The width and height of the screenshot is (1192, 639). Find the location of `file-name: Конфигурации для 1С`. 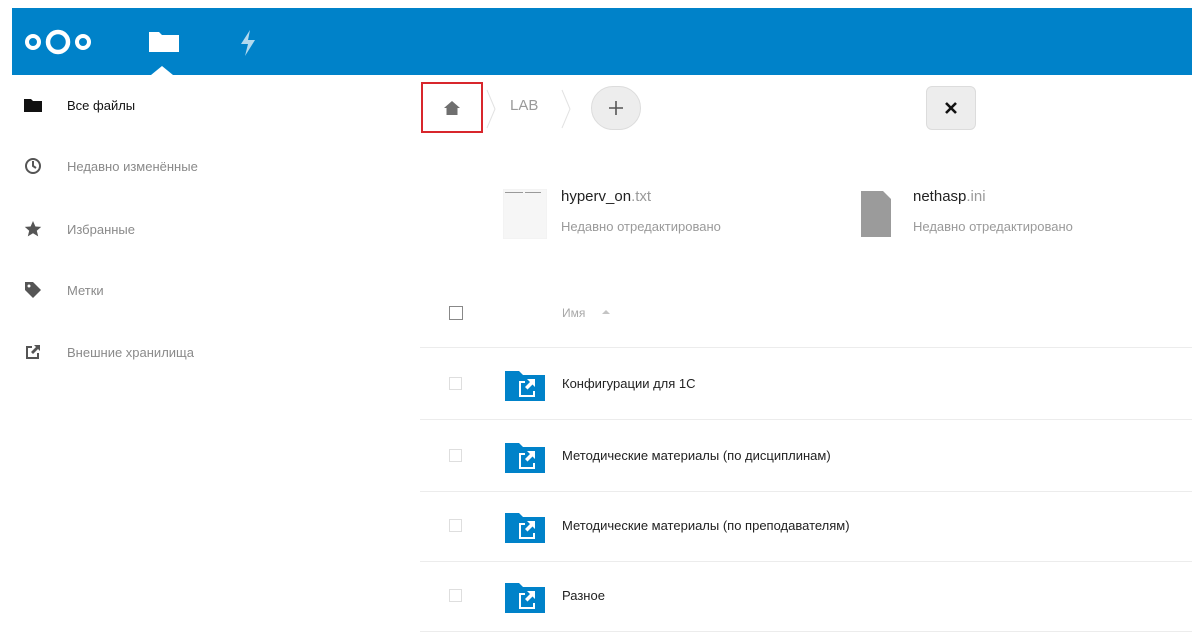

file-name: Конфигурации для 1С is located at coordinates (629, 383).